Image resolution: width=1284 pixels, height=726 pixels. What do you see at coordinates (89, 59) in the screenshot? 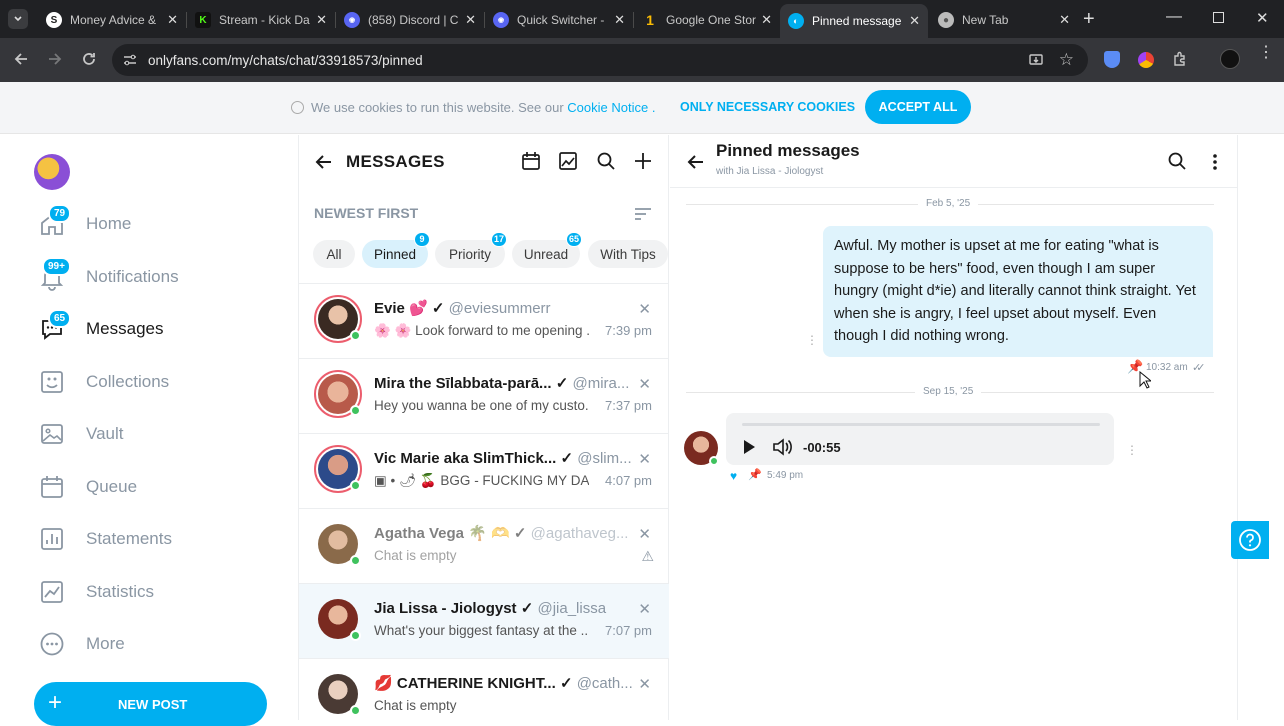
I see `reload-icon` at bounding box center [89, 59].